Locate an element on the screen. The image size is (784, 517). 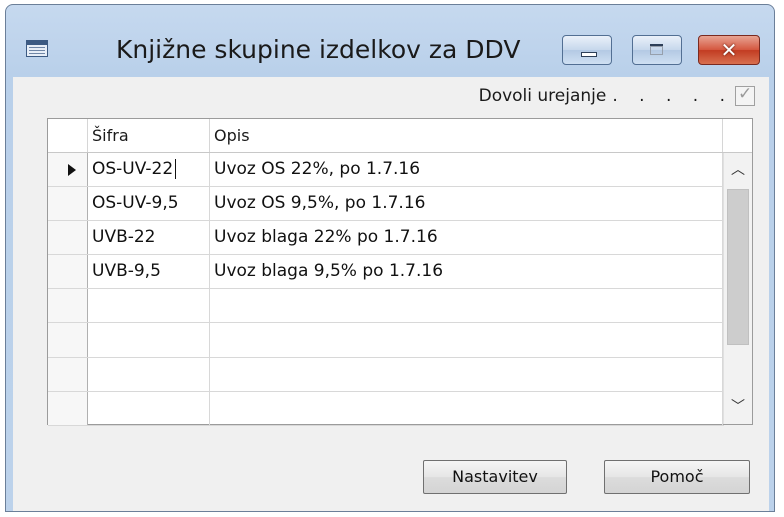
text-caret is located at coordinates (176, 169).